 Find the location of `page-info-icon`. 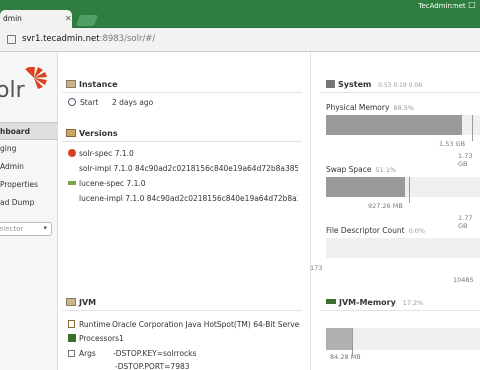

page-info-icon is located at coordinates (11, 39).